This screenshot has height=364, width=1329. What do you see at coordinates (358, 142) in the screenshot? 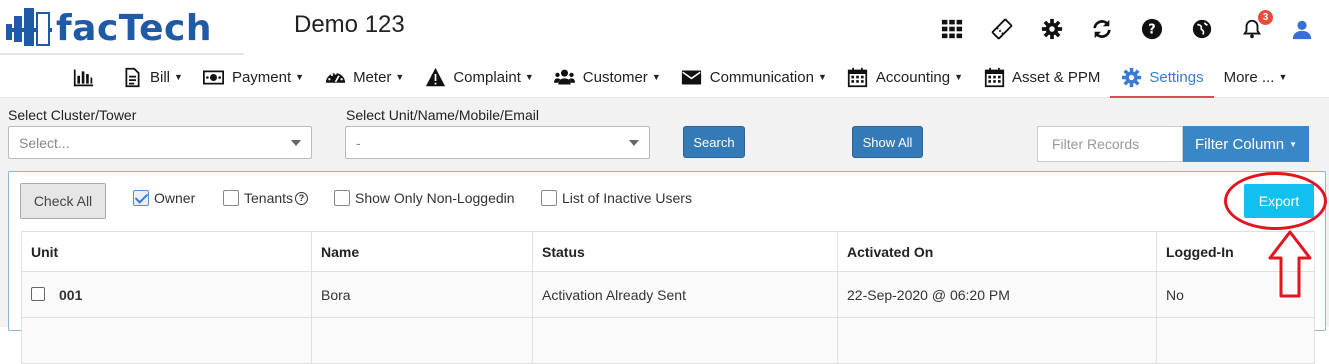
I see `unit-select-value: -` at bounding box center [358, 142].